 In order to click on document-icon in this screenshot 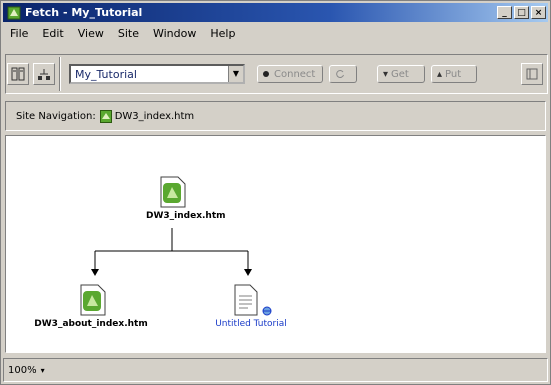, I will do `click(246, 300)`.